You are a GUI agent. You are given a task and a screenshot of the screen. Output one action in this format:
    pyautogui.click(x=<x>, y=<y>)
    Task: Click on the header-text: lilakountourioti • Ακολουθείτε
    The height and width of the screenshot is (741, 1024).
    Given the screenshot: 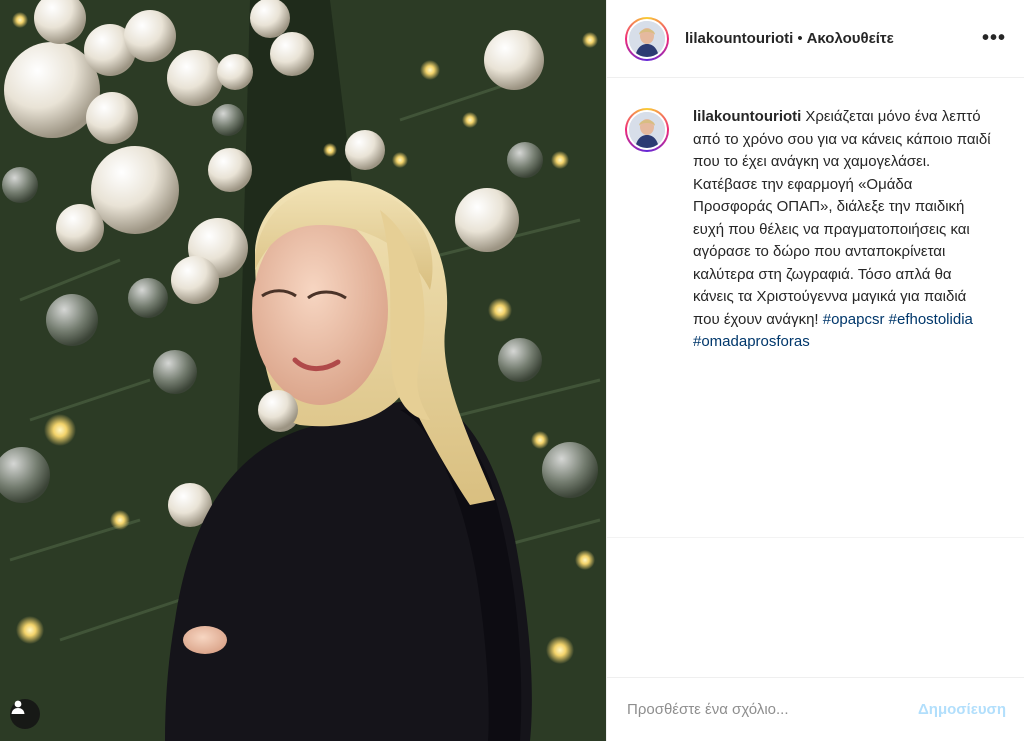 What is the action you would take?
    pyautogui.click(x=833, y=38)
    